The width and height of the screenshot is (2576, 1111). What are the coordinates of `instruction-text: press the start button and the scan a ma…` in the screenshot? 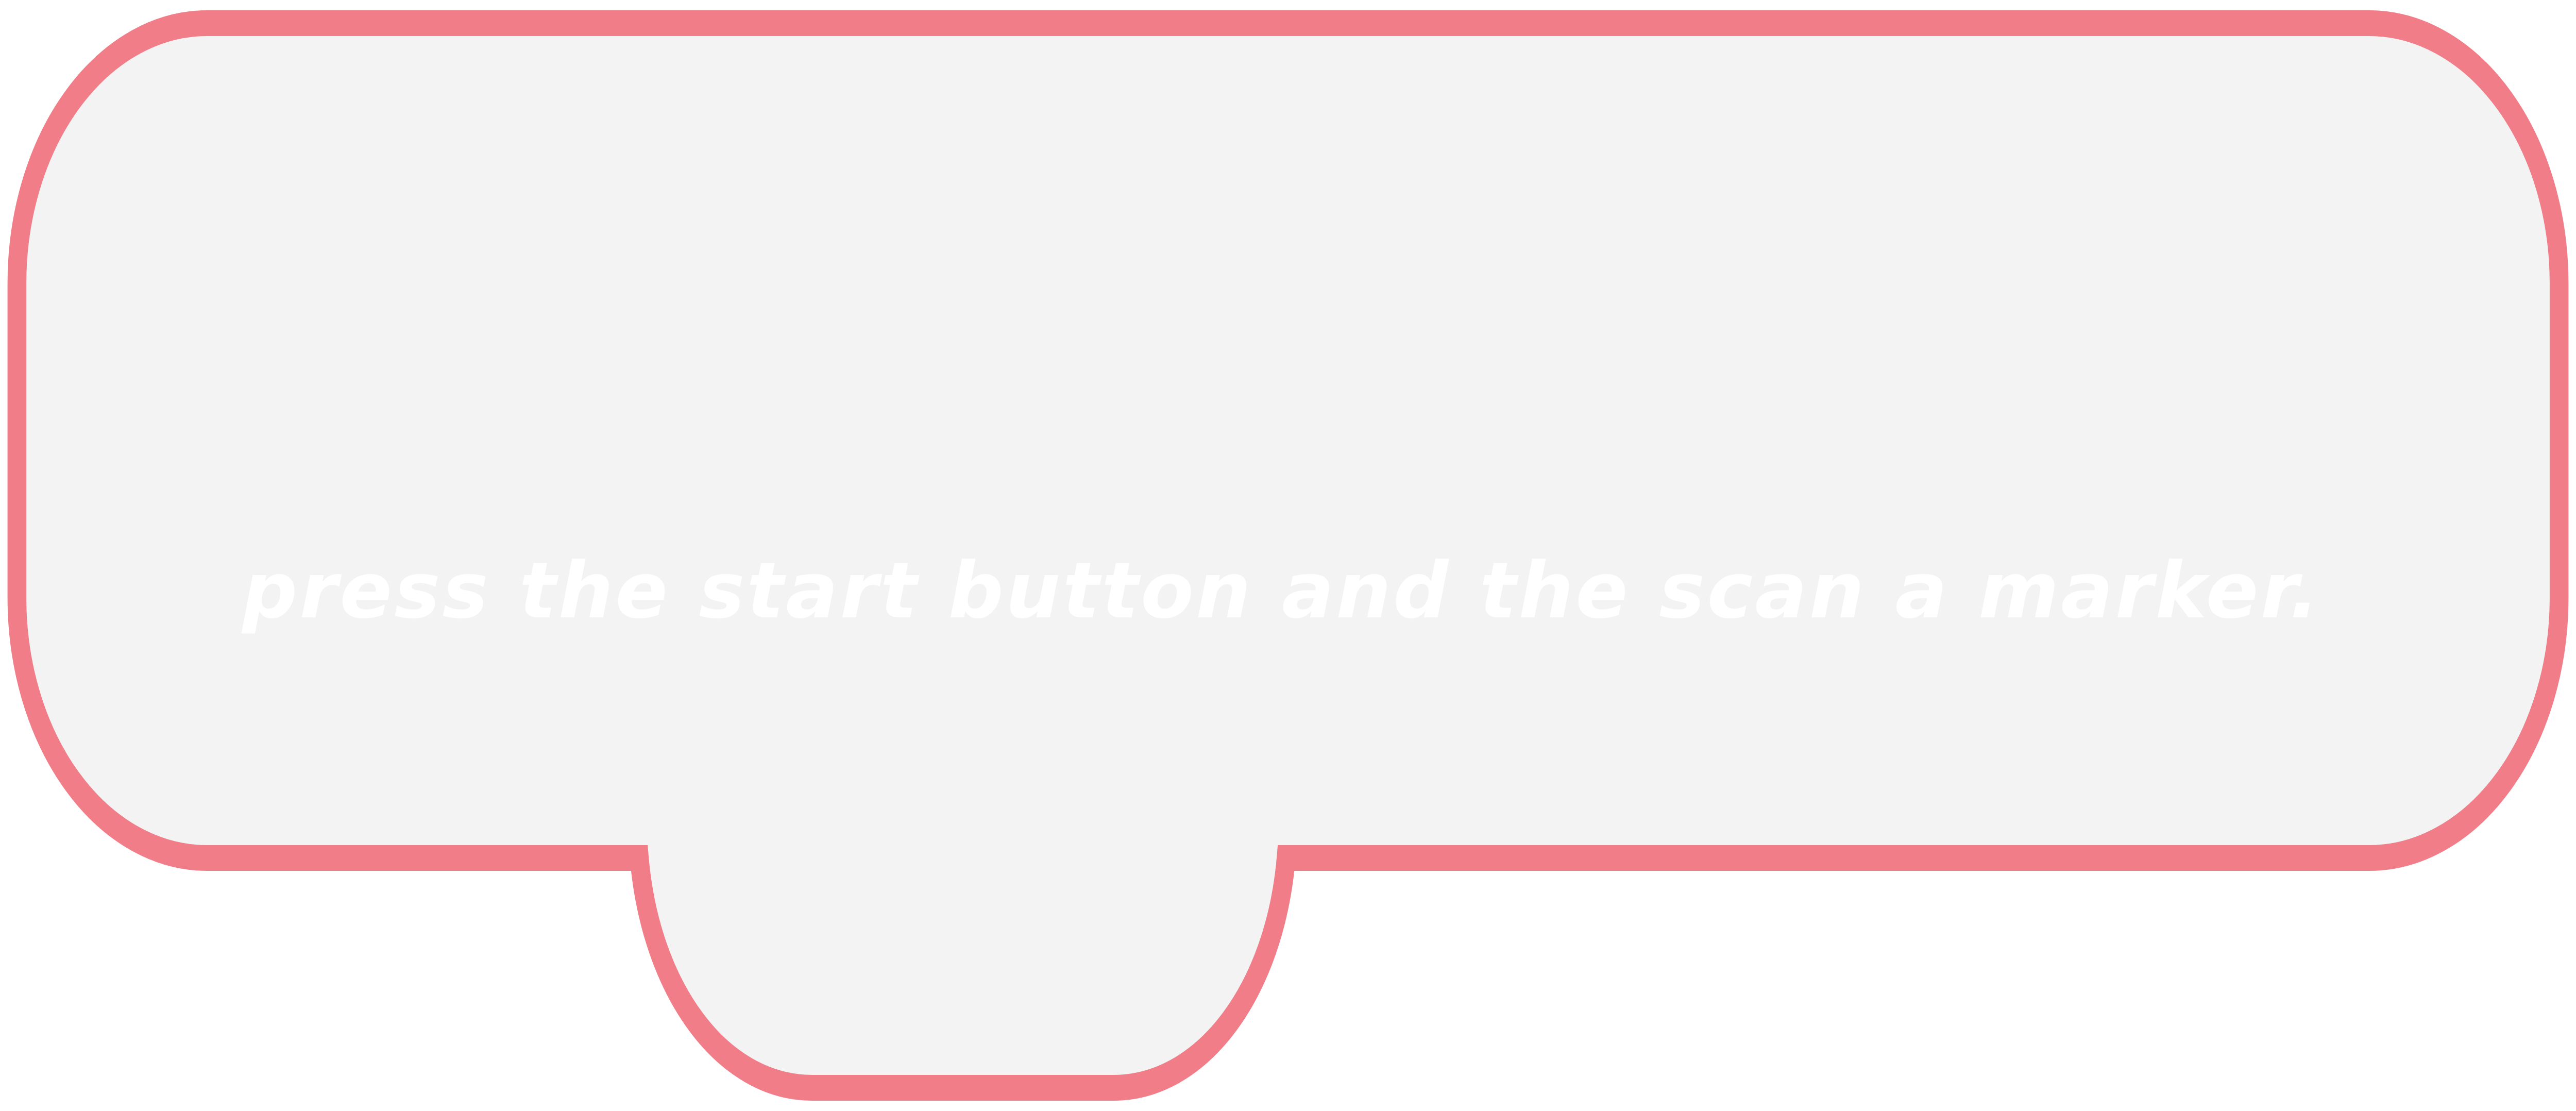 It's located at (1281, 591).